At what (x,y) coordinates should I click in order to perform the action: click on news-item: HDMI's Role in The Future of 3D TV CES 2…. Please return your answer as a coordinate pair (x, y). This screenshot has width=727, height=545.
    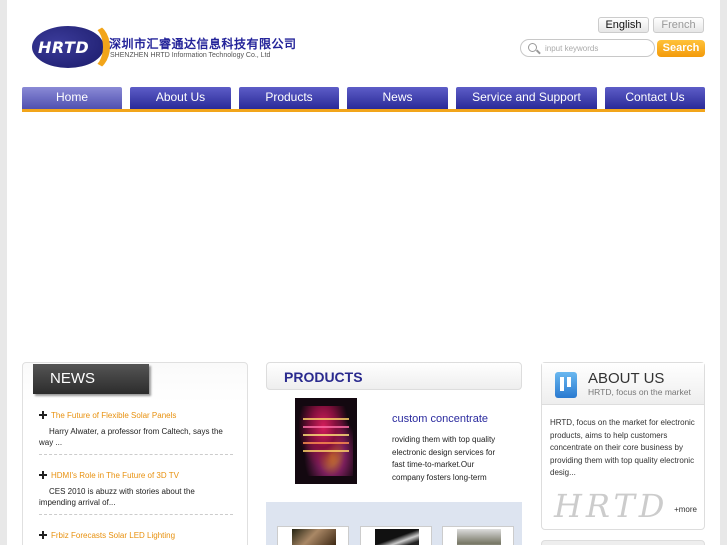
    Looking at the image, I should click on (136, 492).